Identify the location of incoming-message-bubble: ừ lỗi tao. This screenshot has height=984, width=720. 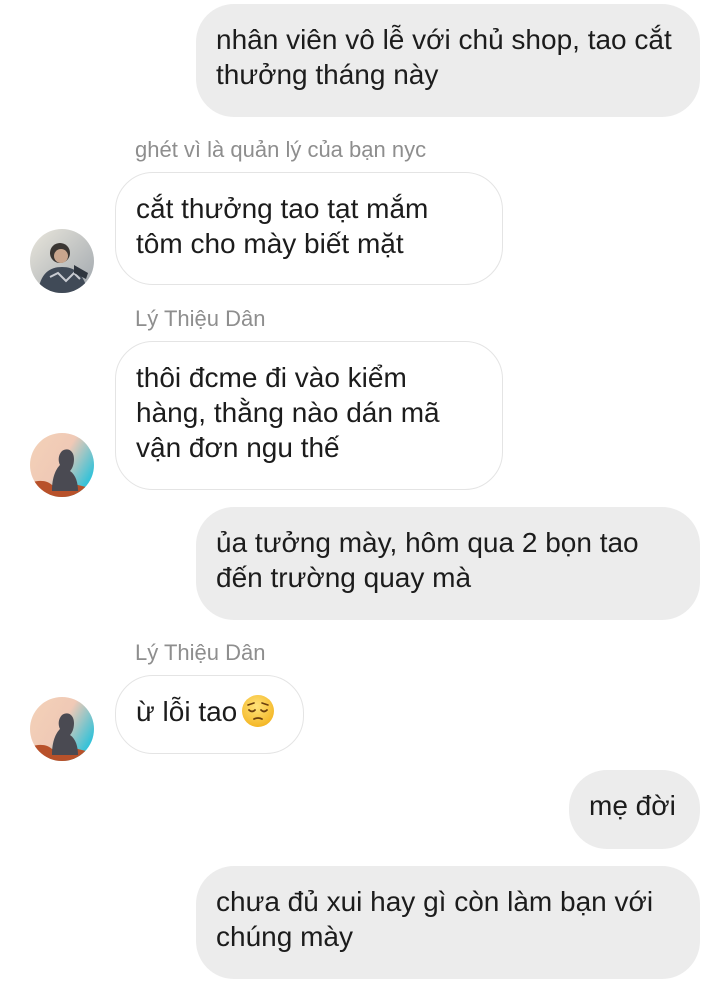
(209, 714).